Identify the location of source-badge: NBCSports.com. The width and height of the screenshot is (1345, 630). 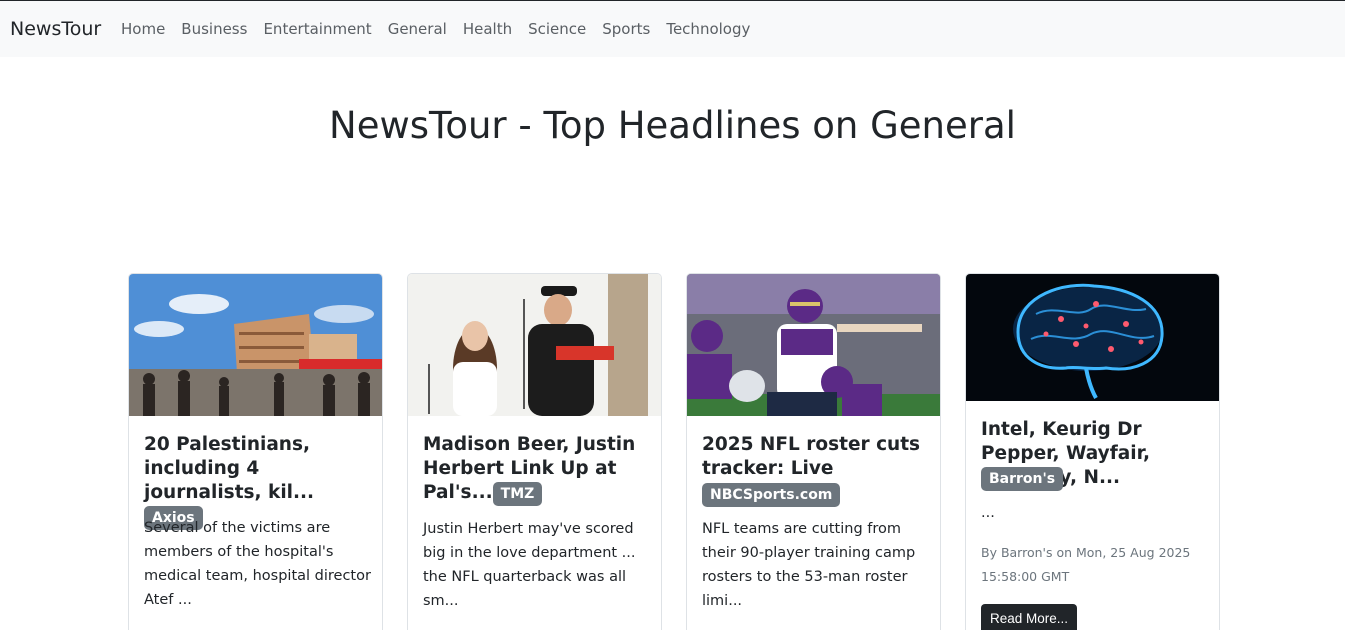
(771, 495).